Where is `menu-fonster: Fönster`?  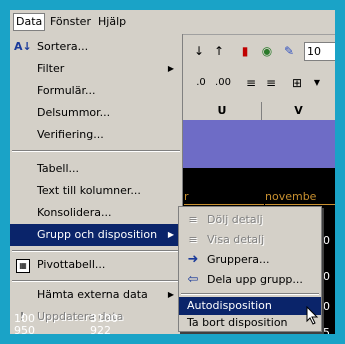
menu-fonster: Fönster is located at coordinates (70, 22).